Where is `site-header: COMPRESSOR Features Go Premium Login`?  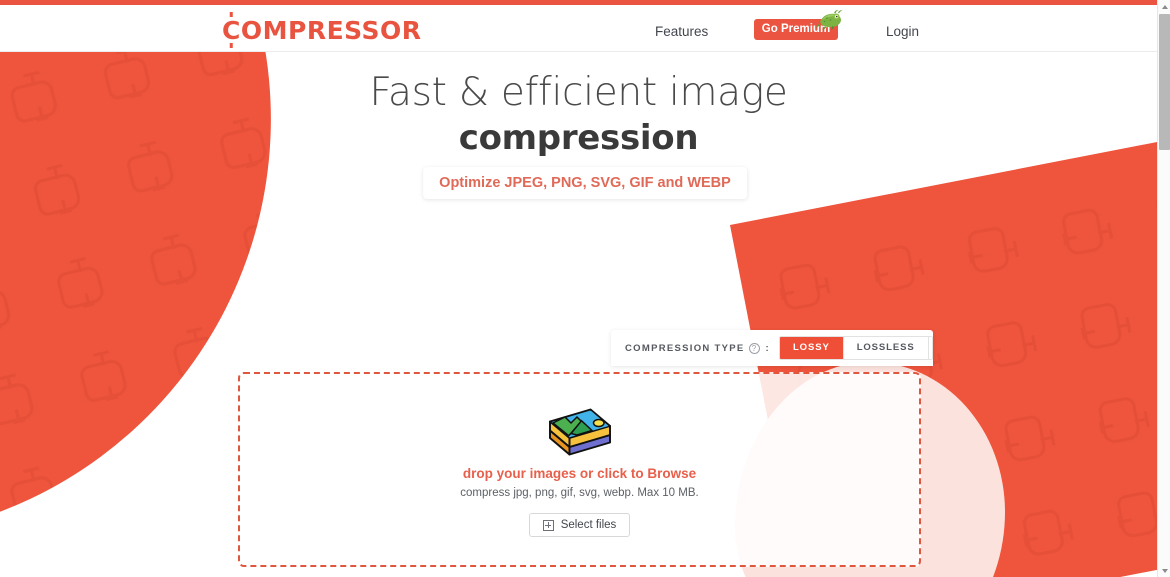
site-header: COMPRESSOR Features Go Premium Login is located at coordinates (578, 28).